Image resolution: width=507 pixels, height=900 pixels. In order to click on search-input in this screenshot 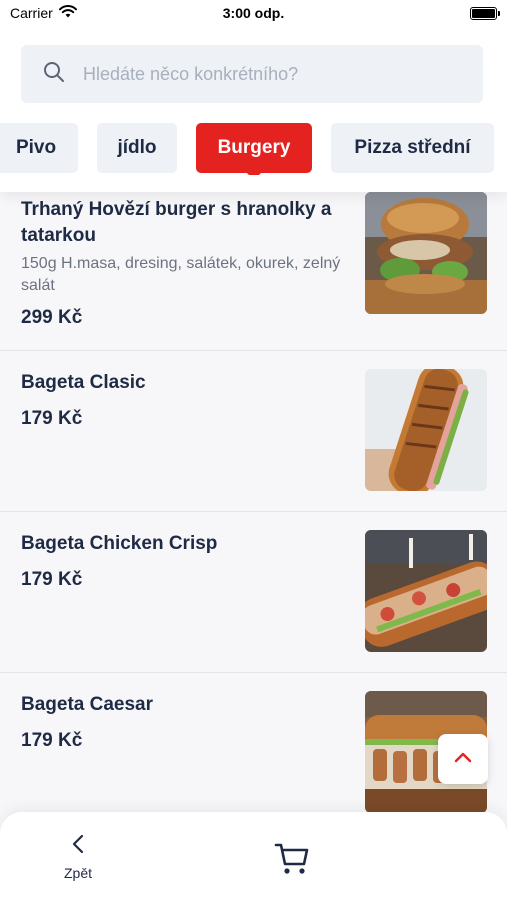, I will do `click(263, 74)`.